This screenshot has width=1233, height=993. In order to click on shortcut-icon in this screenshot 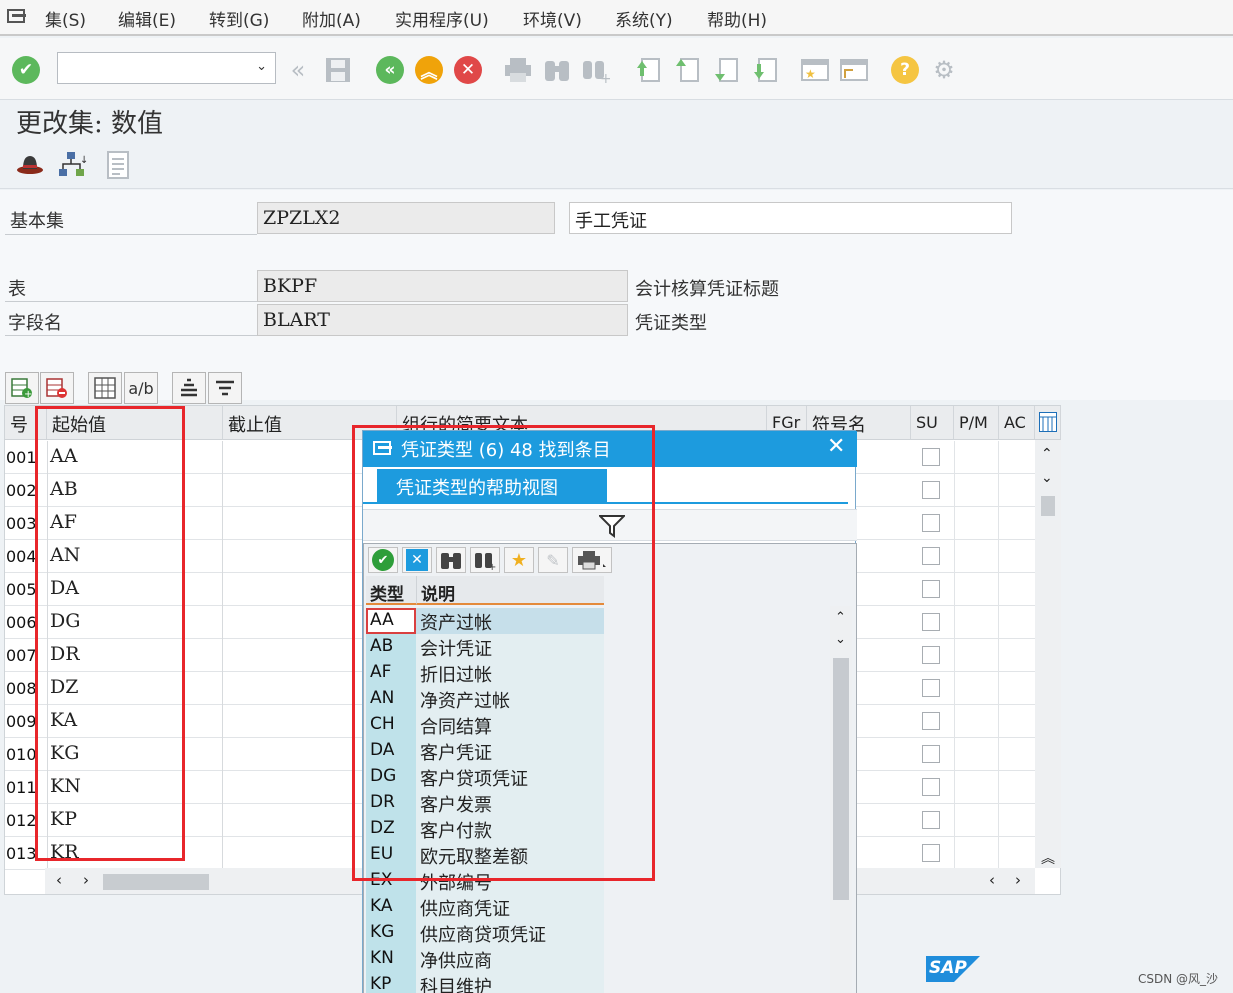, I will do `click(854, 70)`.